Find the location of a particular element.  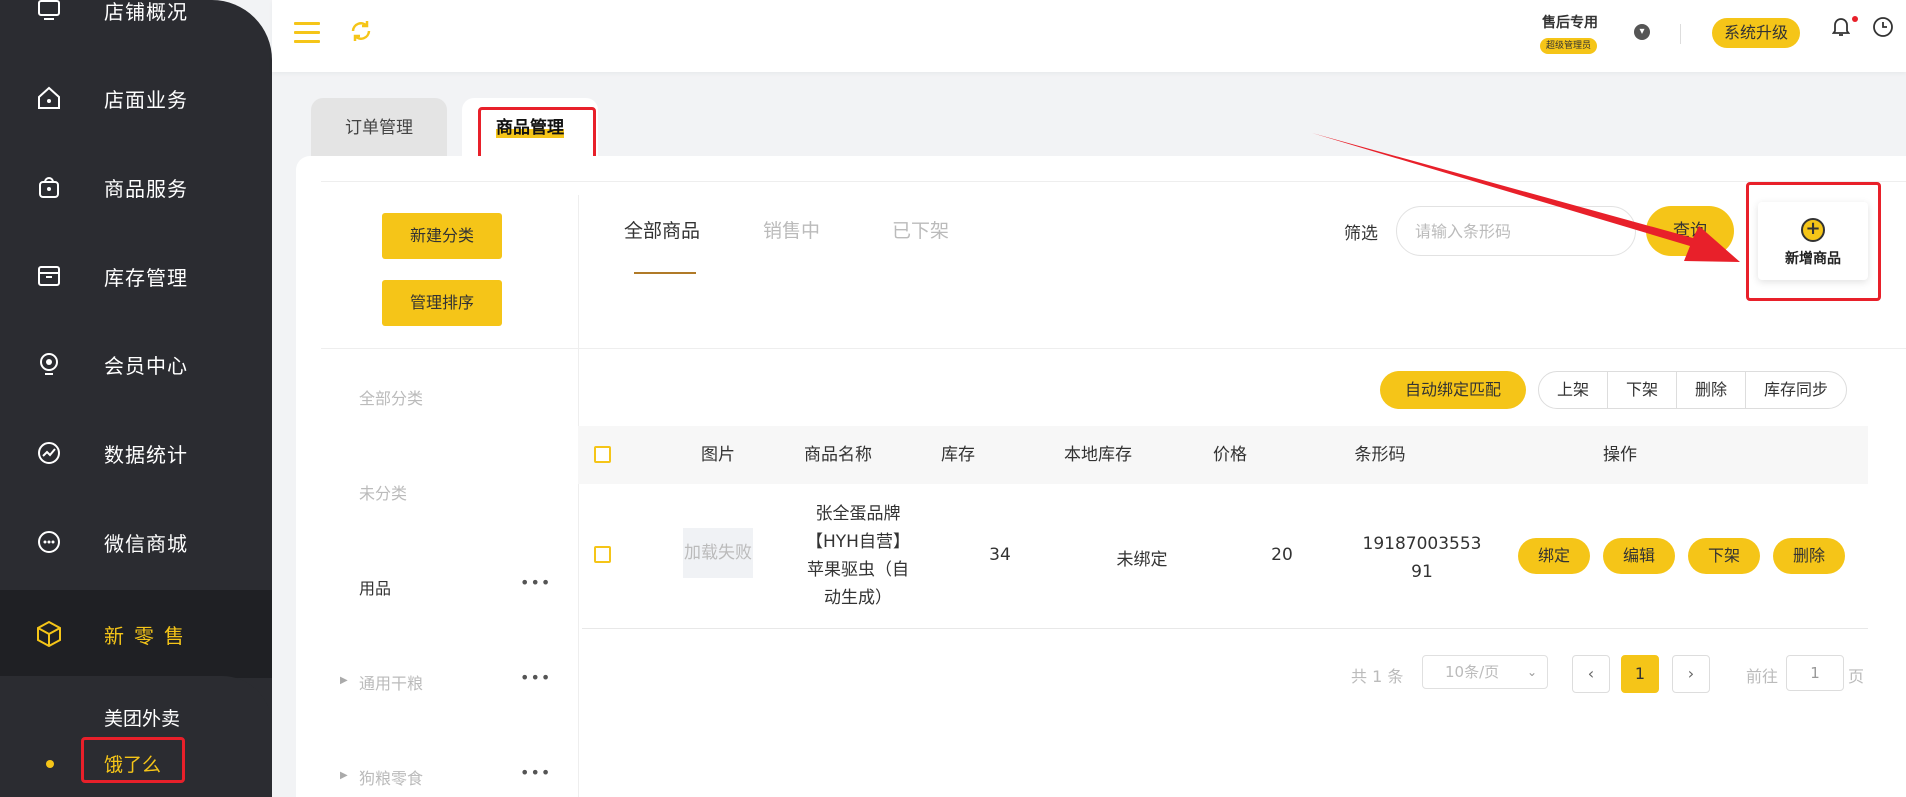

bulk-action-group: 上架 下架 删除 库存同步 is located at coordinates (1693, 390).